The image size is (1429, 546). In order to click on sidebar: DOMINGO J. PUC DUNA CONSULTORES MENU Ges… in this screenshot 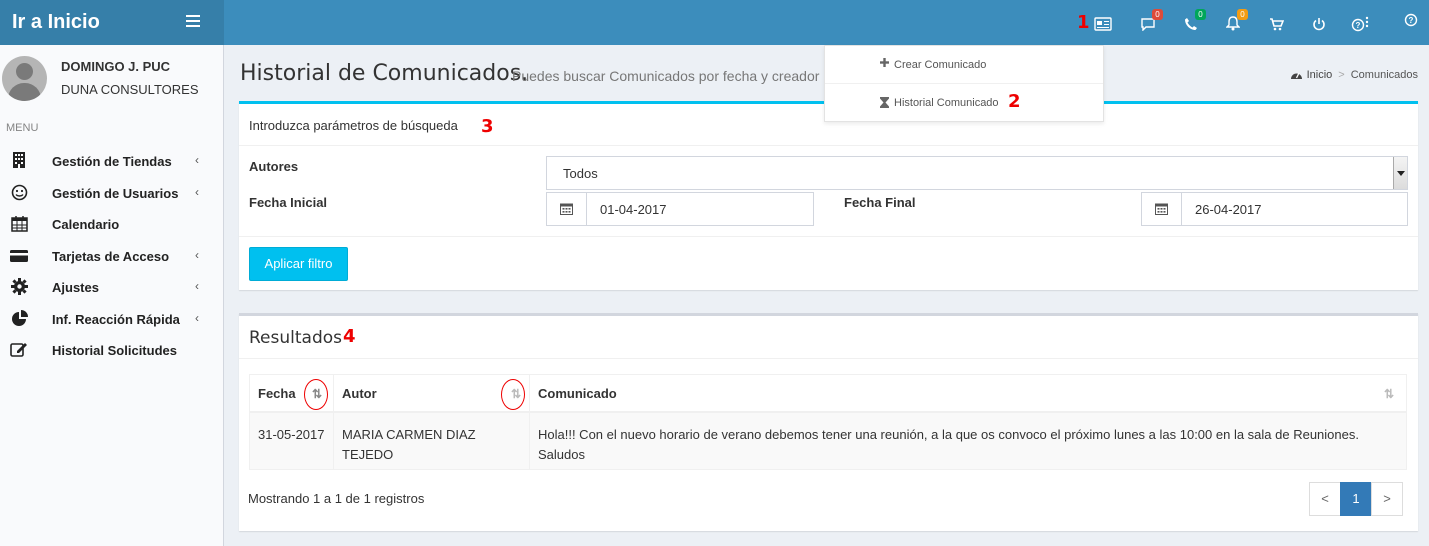, I will do `click(112, 295)`.